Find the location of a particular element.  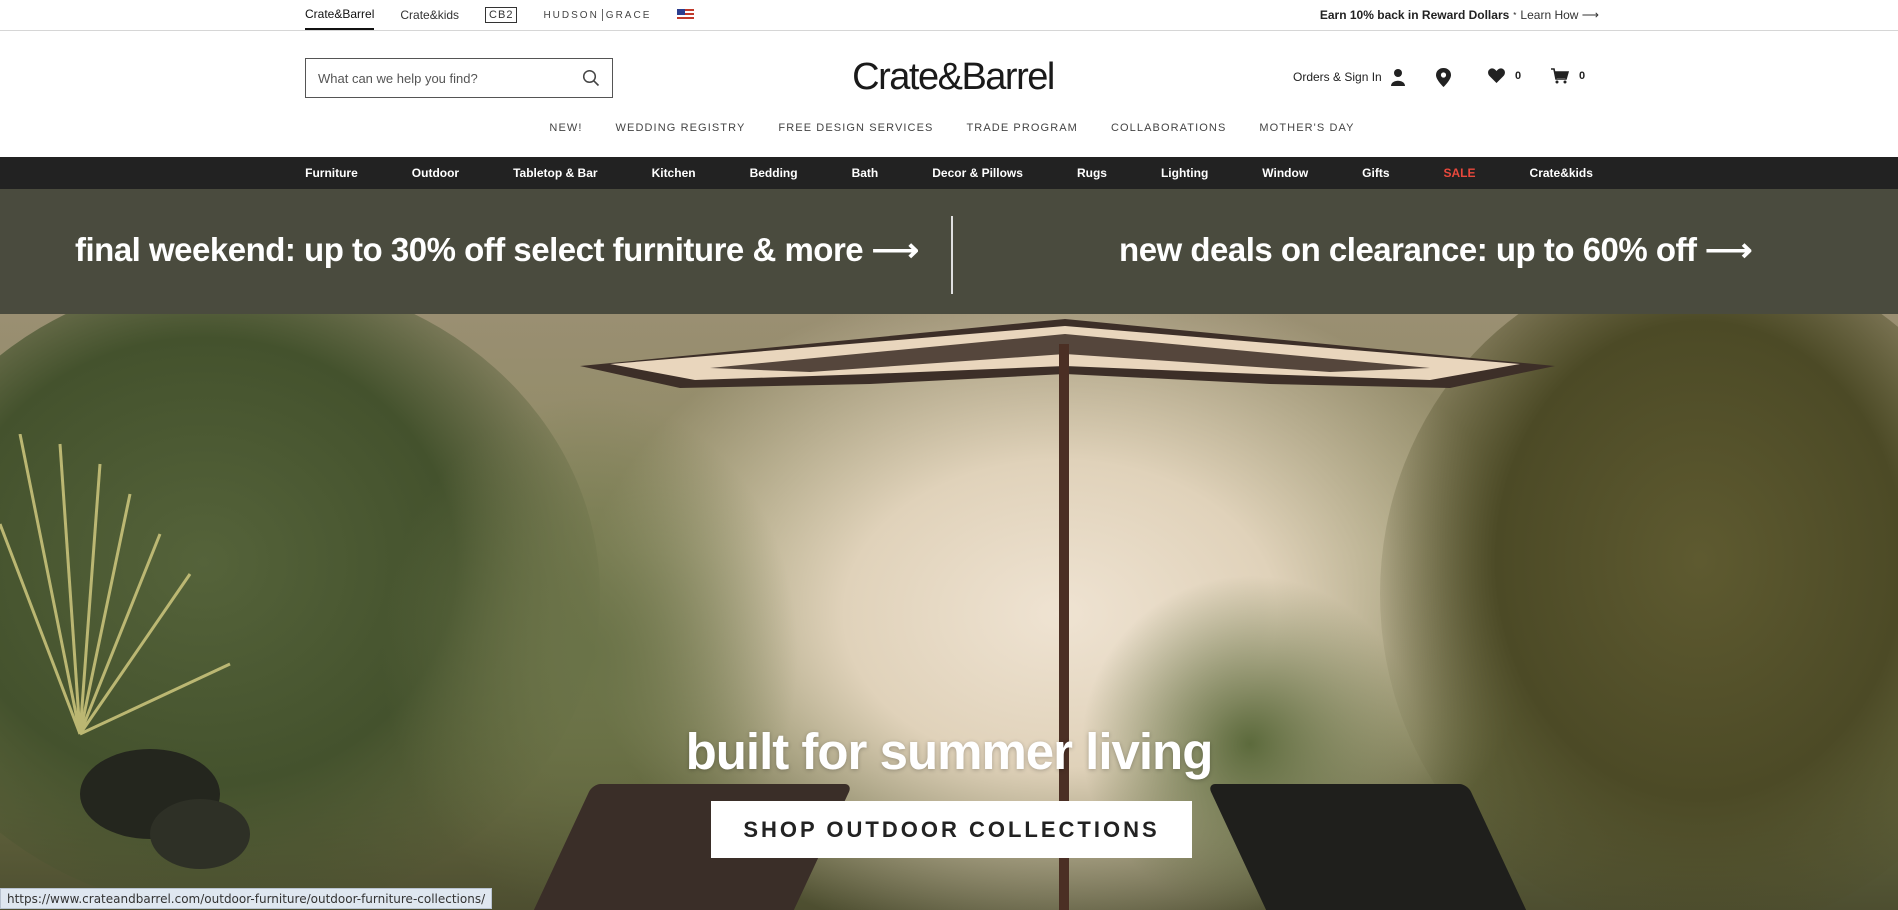

category-rugs: Rugs is located at coordinates (1092, 173).